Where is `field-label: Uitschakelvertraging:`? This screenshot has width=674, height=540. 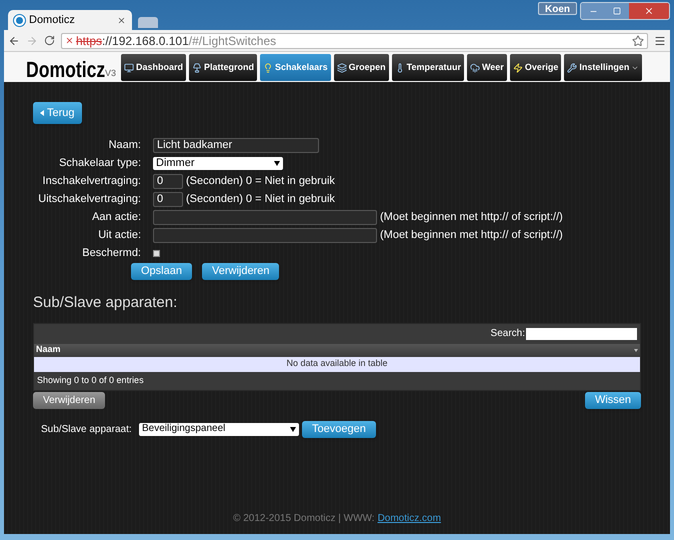
field-label: Uitschakelvertraging: is located at coordinates (89, 199).